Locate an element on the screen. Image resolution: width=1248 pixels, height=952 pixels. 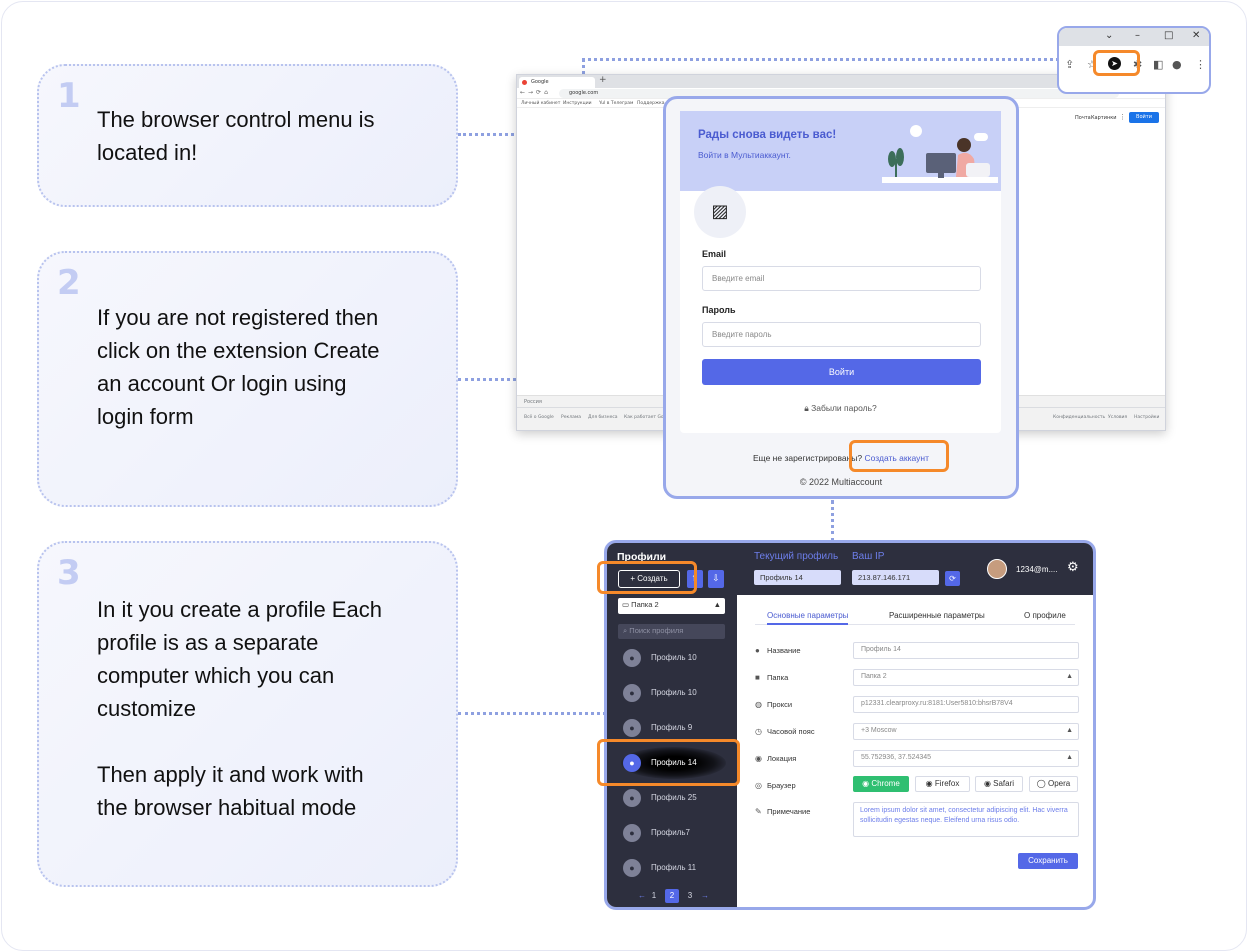
footer-link: Настройки is located at coordinates (1146, 417).